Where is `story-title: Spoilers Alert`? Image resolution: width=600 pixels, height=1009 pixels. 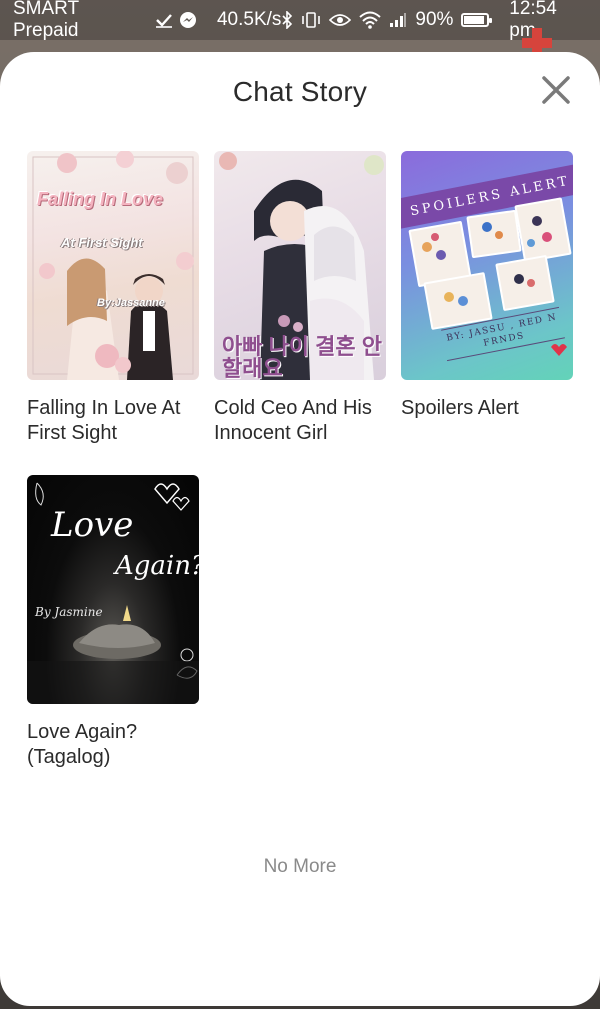
story-title: Spoilers Alert is located at coordinates (487, 408).